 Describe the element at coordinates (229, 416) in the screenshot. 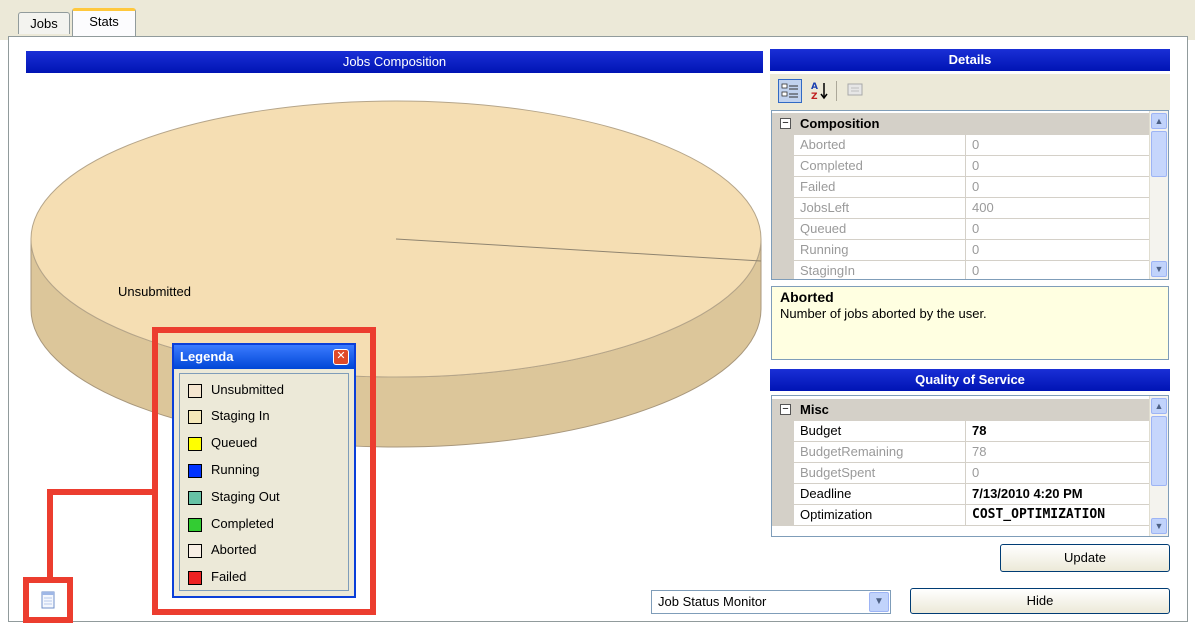

I see `legend-item-staging-in: Staging In` at that location.